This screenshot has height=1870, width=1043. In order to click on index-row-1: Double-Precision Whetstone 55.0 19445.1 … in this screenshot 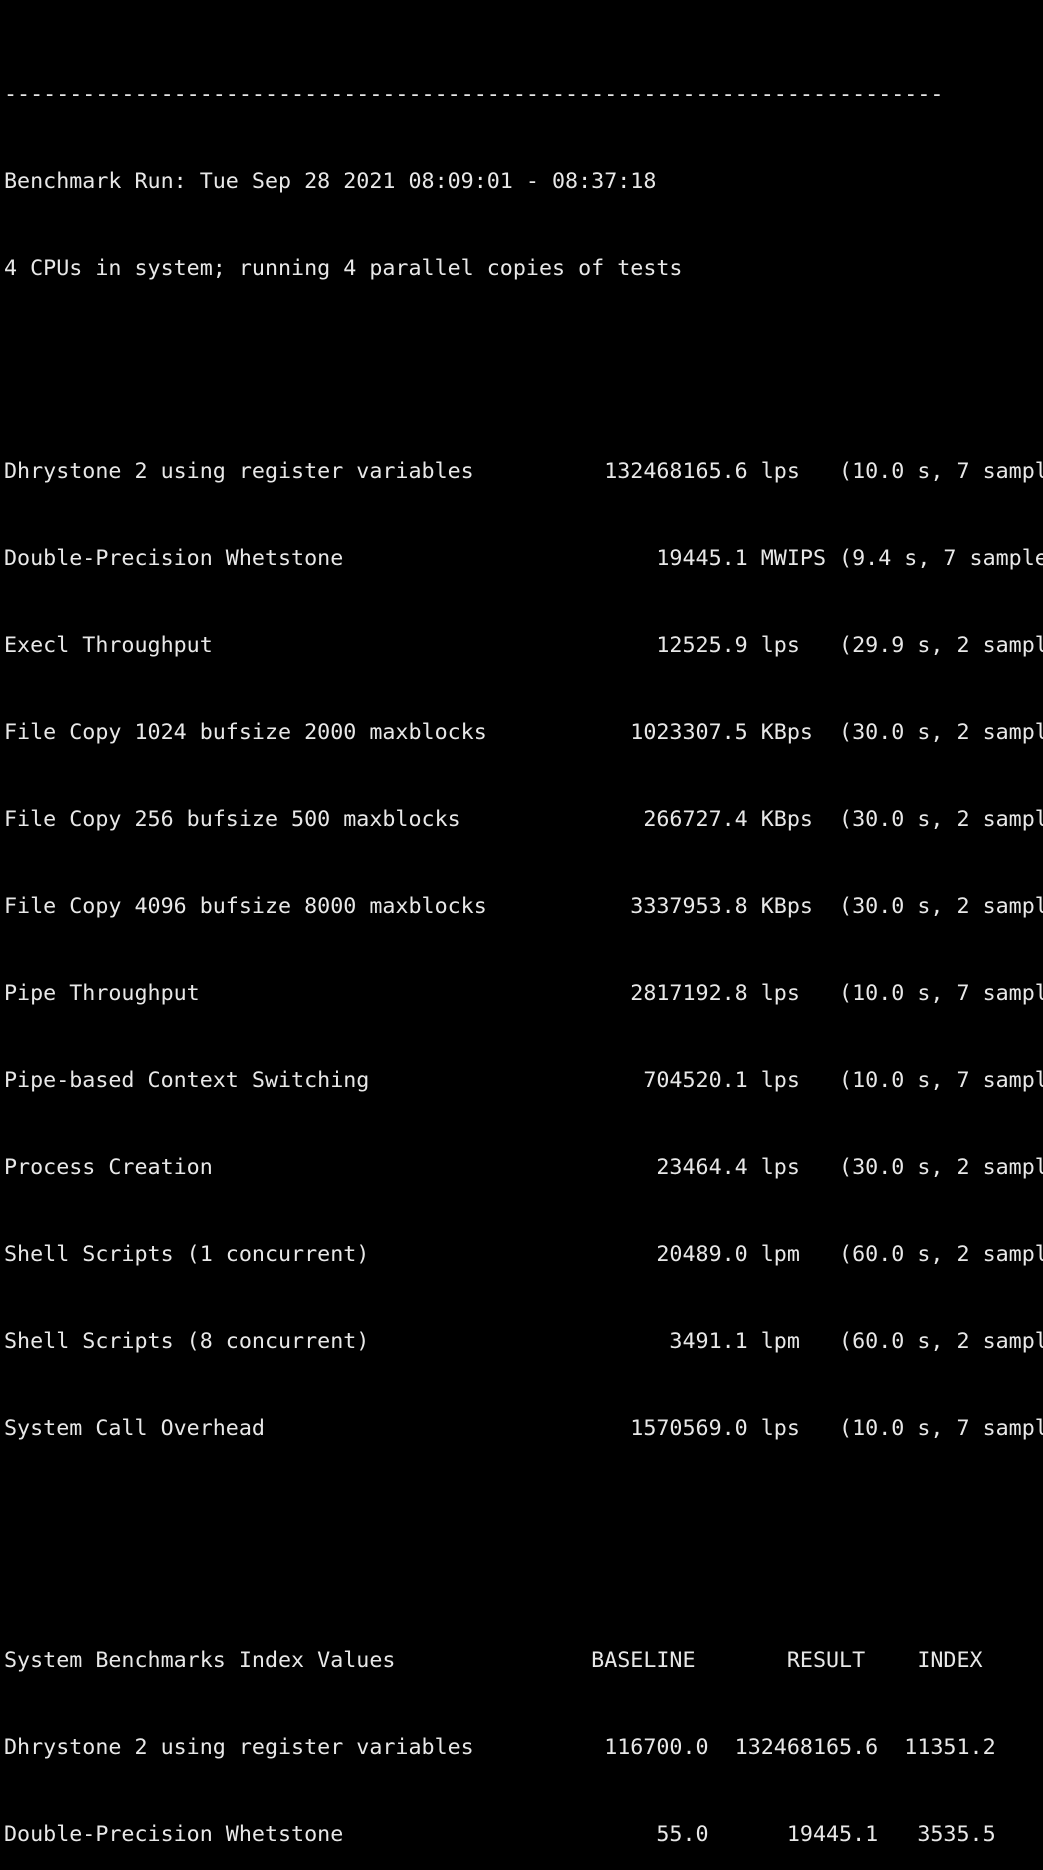, I will do `click(500, 1834)`.